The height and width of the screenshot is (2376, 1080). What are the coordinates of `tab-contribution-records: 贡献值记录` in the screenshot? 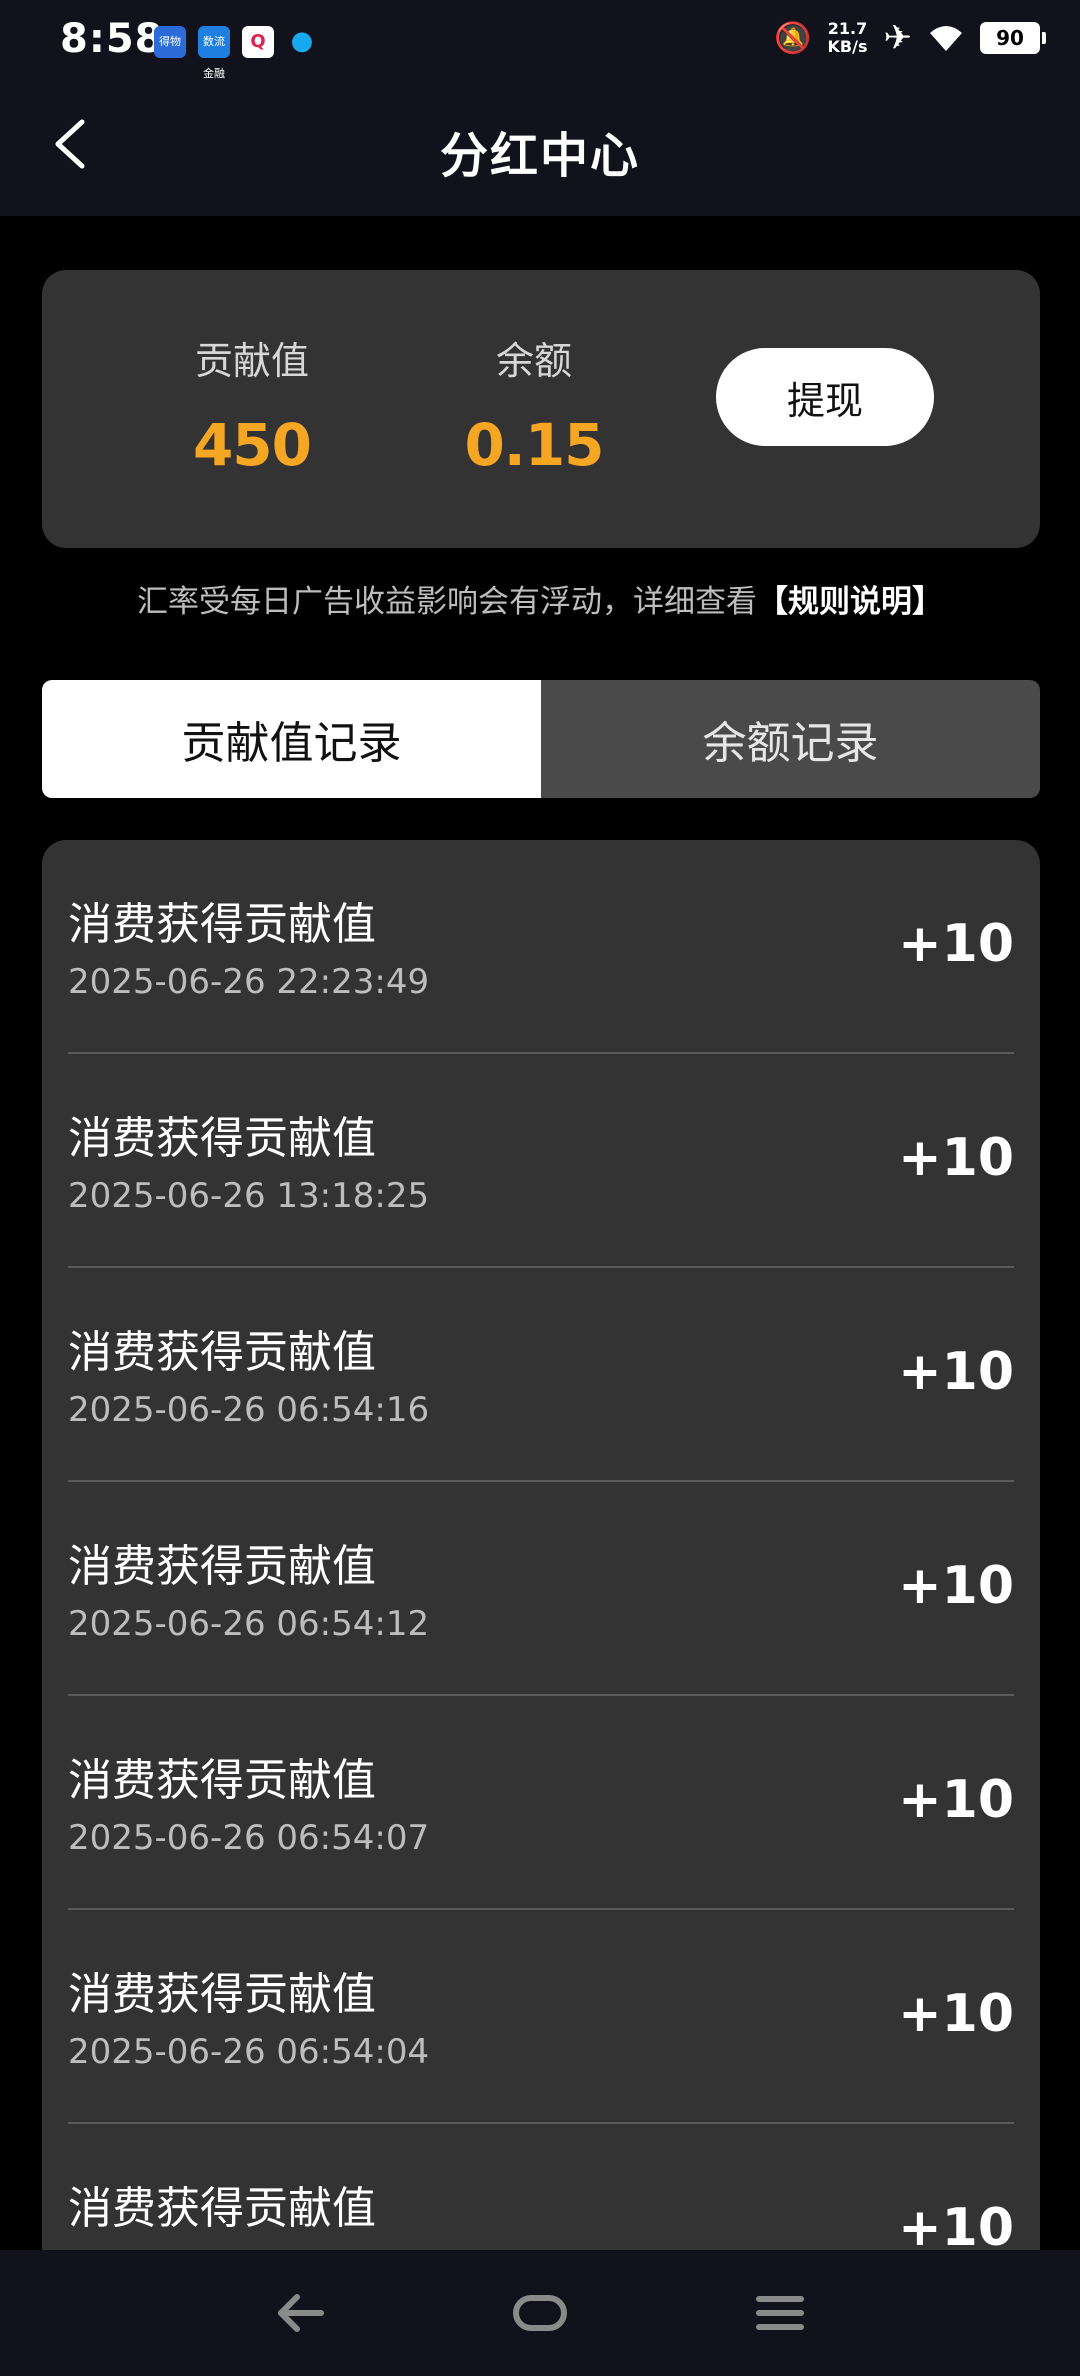 It's located at (291, 739).